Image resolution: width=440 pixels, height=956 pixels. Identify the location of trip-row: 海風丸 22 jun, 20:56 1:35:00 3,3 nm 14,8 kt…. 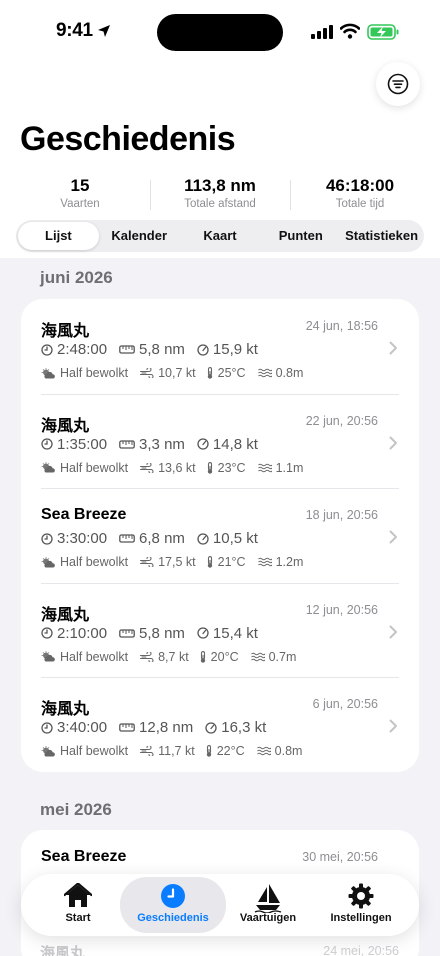
(220, 441).